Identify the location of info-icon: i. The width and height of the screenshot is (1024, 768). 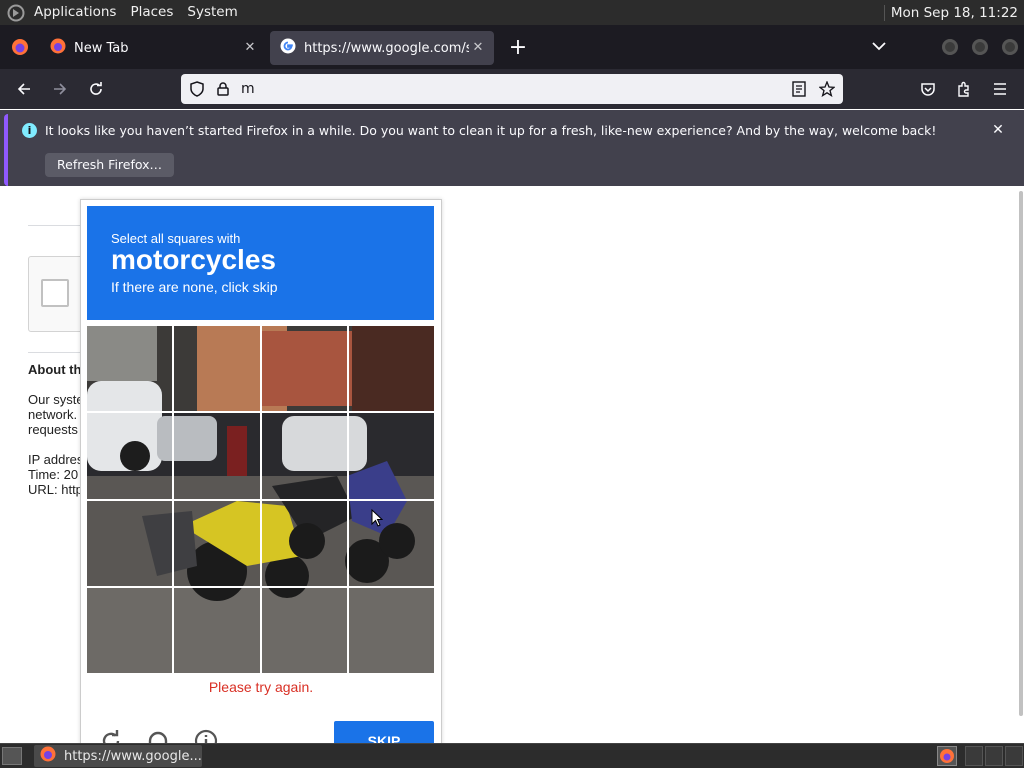
(29, 130).